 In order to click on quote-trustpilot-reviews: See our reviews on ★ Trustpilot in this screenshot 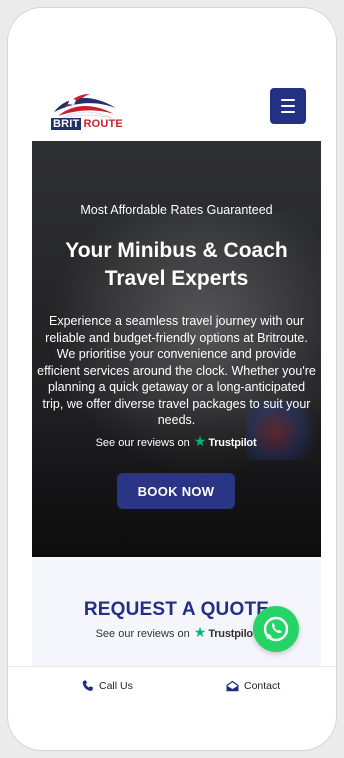, I will do `click(176, 632)`.